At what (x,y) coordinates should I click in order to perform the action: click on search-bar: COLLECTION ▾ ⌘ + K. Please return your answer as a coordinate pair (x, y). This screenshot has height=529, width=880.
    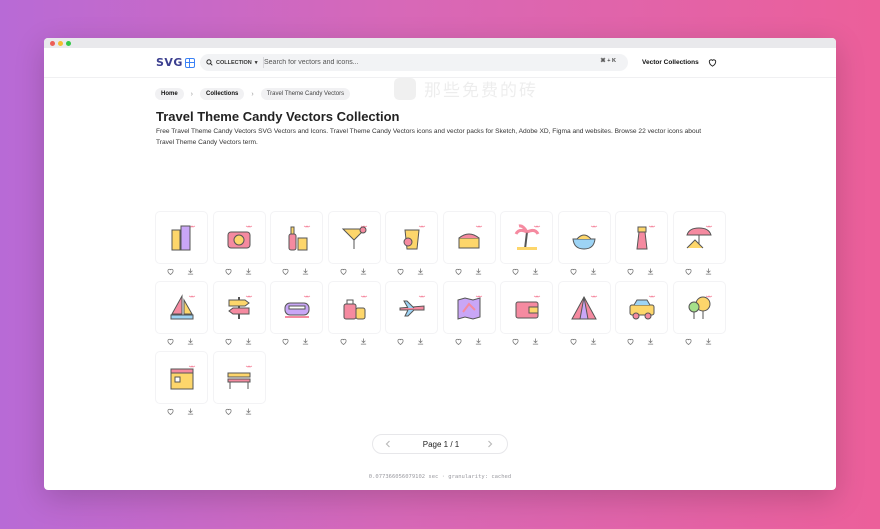
    Looking at the image, I should click on (414, 62).